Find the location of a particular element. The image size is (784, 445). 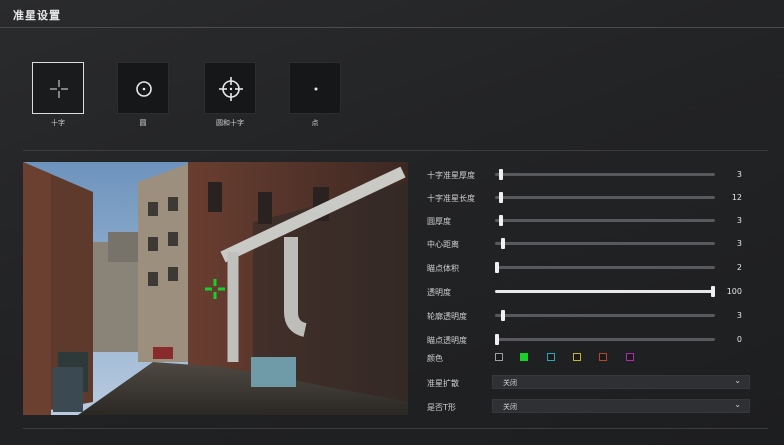

title-bar: 准星设置 is located at coordinates (392, 14).